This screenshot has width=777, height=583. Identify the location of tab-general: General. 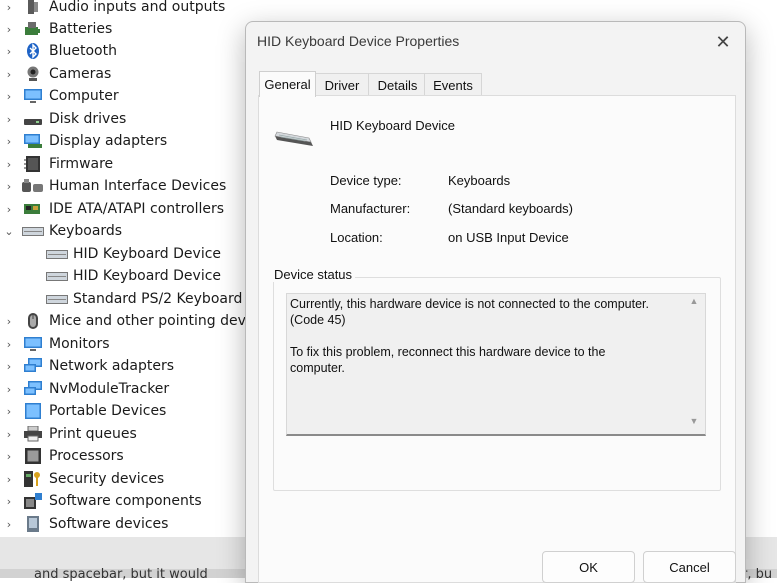
(287, 84).